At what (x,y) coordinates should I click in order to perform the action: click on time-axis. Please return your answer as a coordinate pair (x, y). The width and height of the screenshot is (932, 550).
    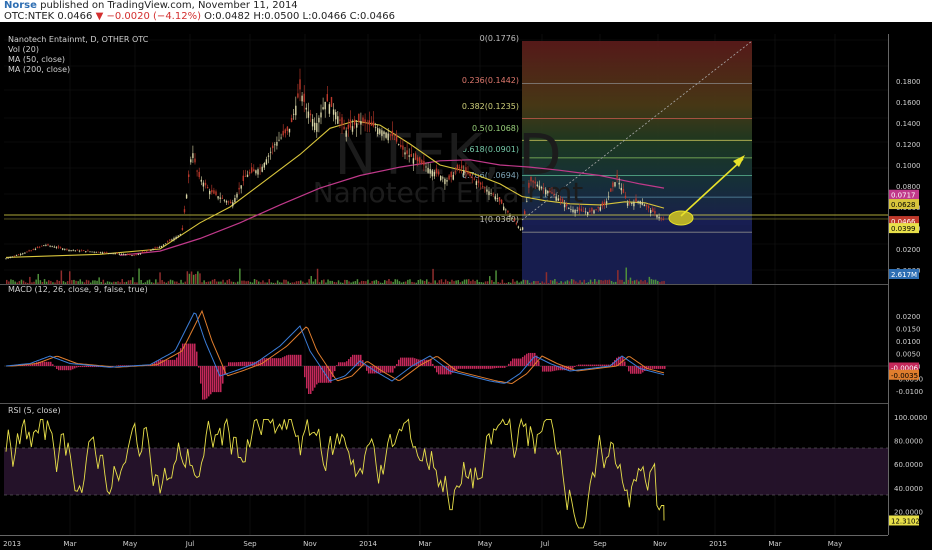
    Looking at the image, I should click on (466, 542).